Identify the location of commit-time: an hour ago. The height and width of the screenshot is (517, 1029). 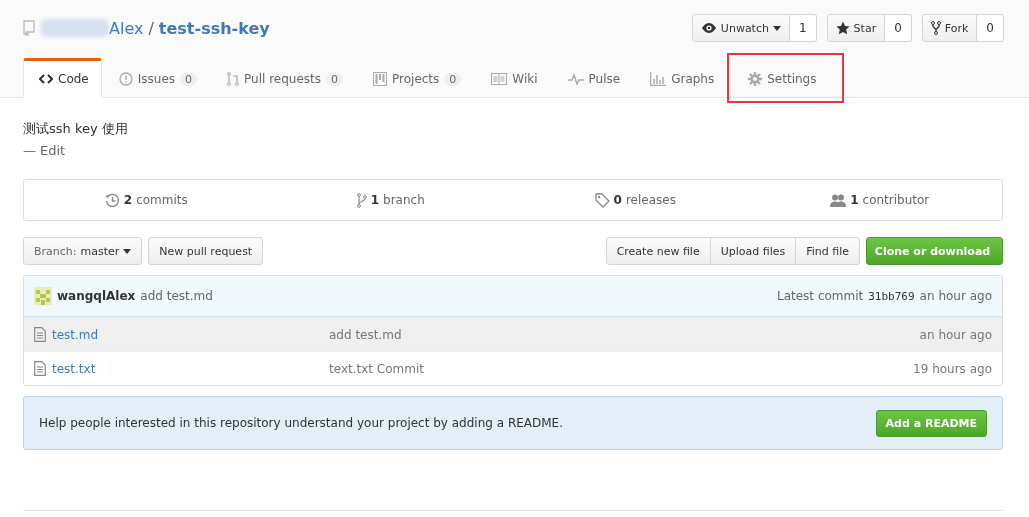
(955, 296).